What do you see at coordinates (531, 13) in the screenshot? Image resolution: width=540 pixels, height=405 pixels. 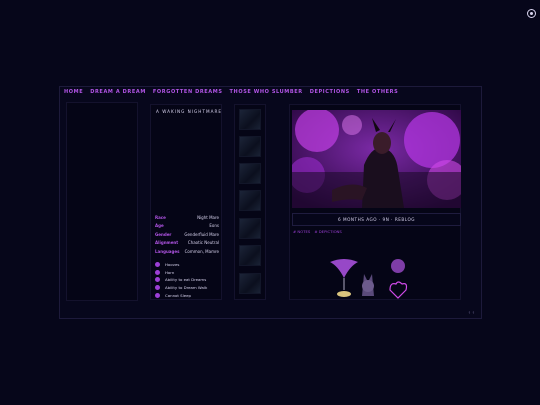 I see `close-icon` at bounding box center [531, 13].